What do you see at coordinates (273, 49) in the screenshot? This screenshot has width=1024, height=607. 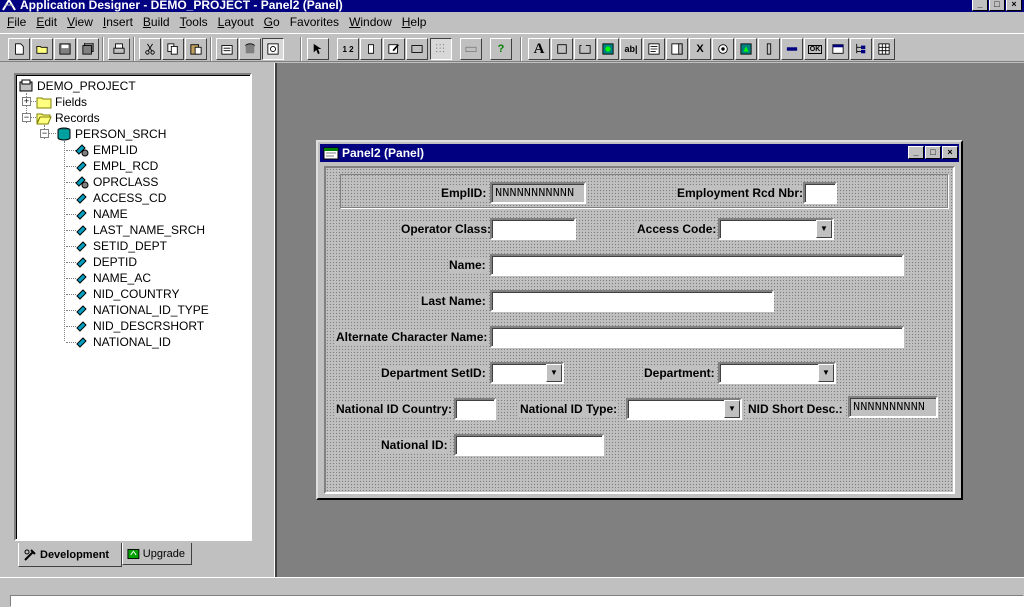 I see `project-workspace-icon` at bounding box center [273, 49].